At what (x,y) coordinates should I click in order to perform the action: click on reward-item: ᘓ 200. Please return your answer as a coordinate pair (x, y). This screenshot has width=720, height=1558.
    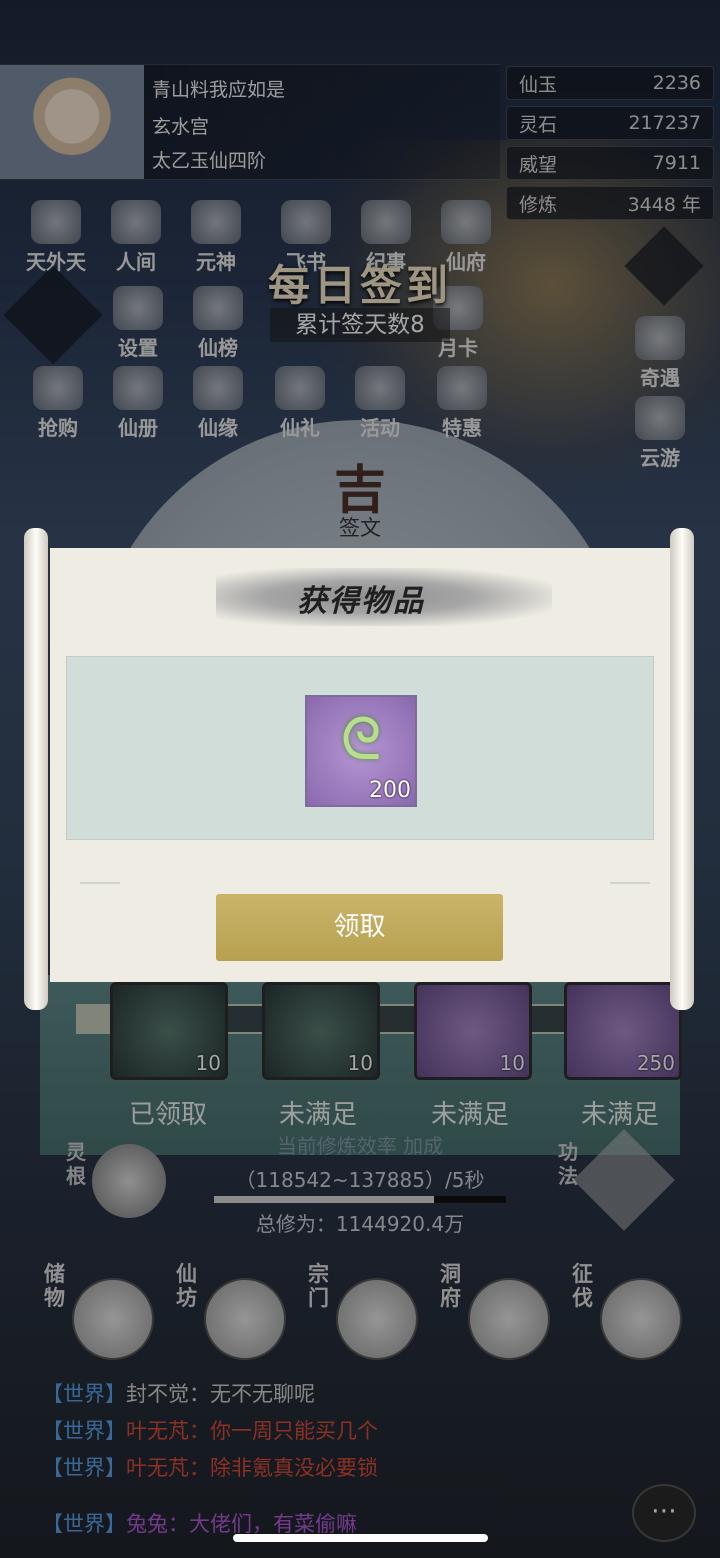
    Looking at the image, I should click on (361, 751).